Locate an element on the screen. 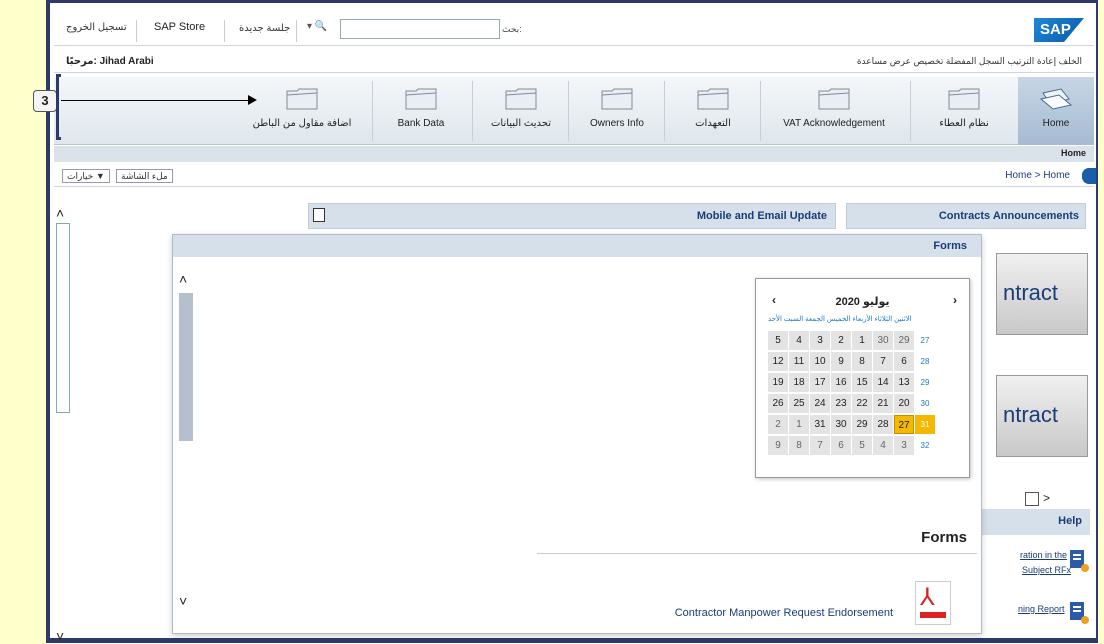 The width and height of the screenshot is (1104, 644). dialog-title: Forms is located at coordinates (950, 246).